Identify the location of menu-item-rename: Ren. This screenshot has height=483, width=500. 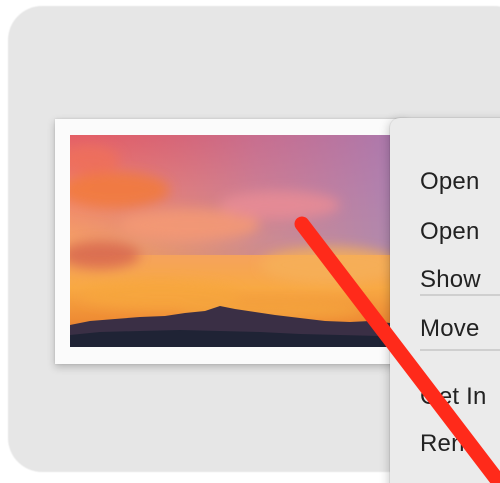
(442, 444).